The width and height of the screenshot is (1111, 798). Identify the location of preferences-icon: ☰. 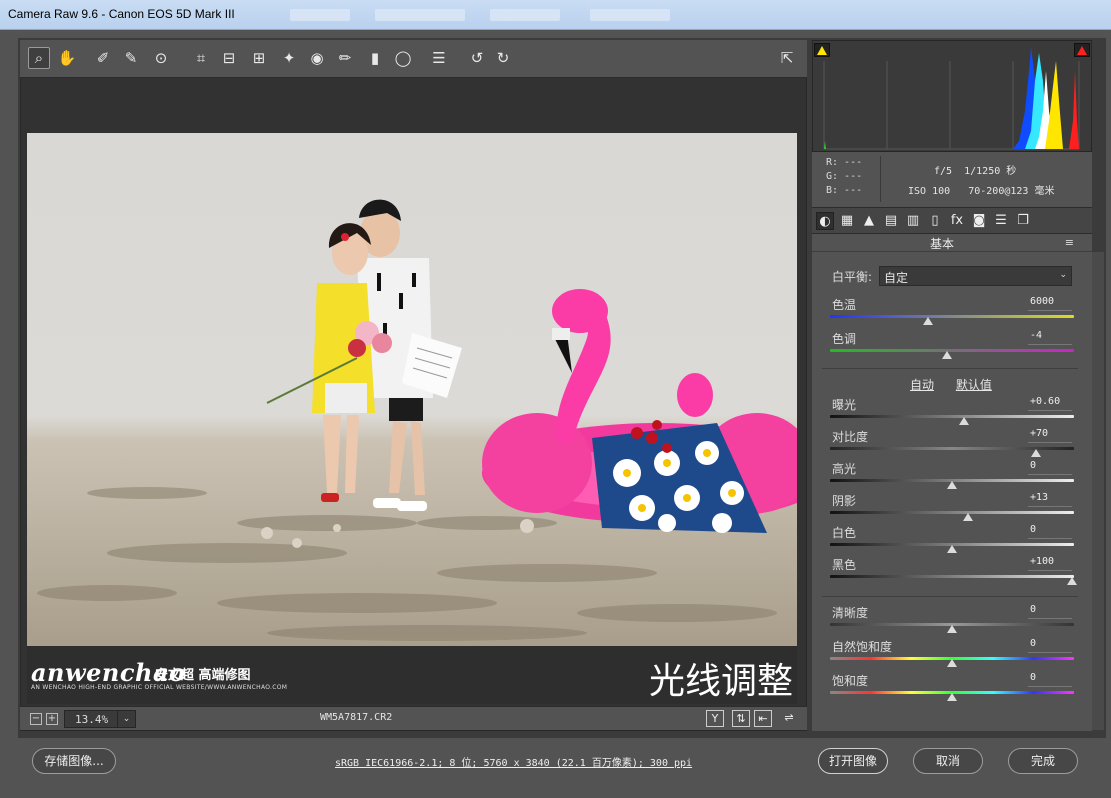
(439, 58).